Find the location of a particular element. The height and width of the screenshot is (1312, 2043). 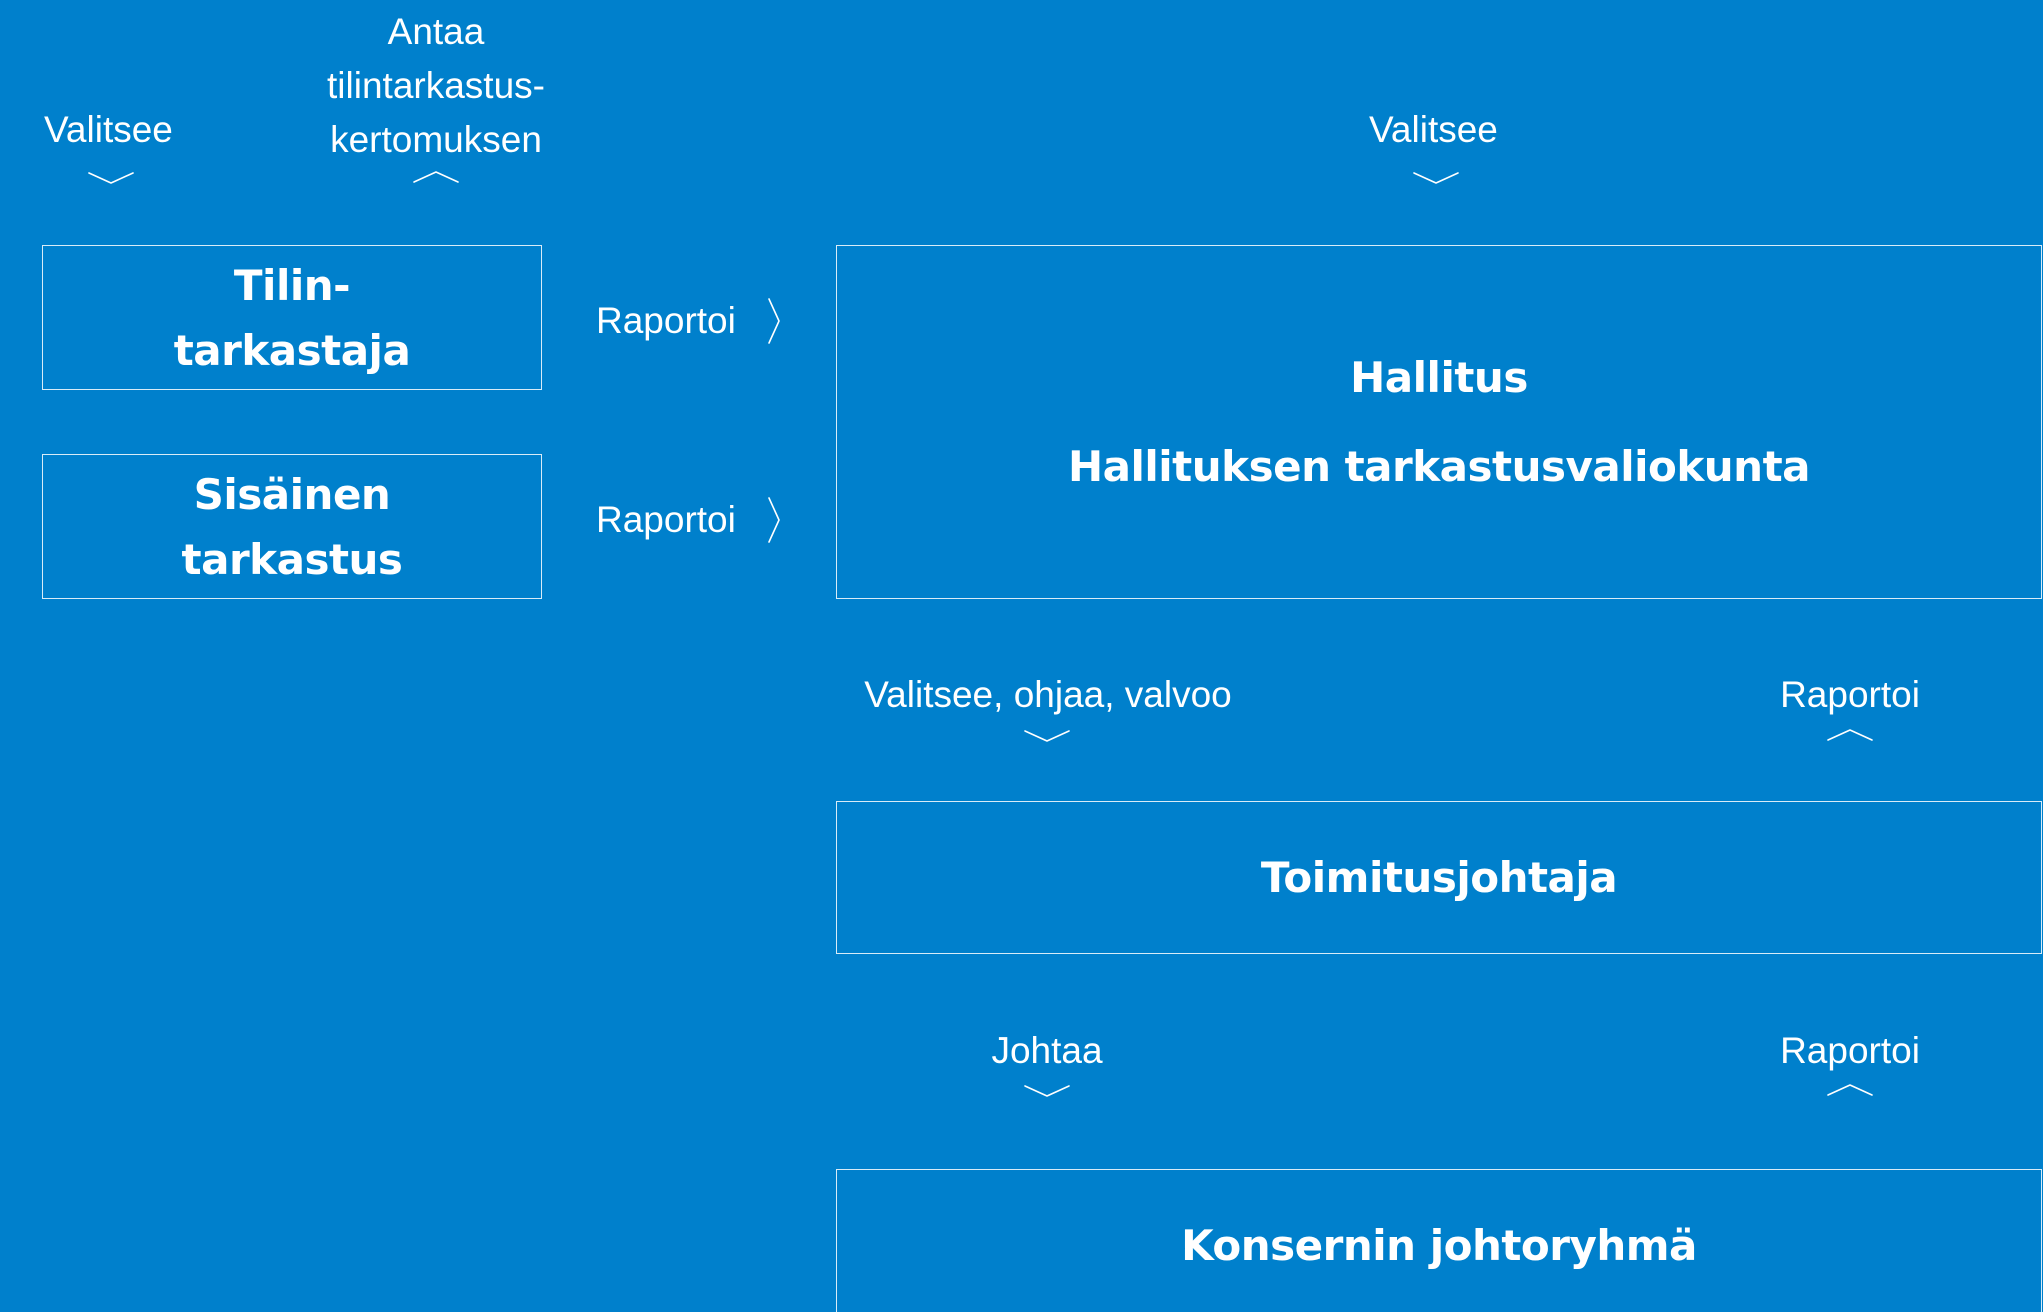

group-management-title: Konsernin johtoryhmä is located at coordinates (1439, 1245).